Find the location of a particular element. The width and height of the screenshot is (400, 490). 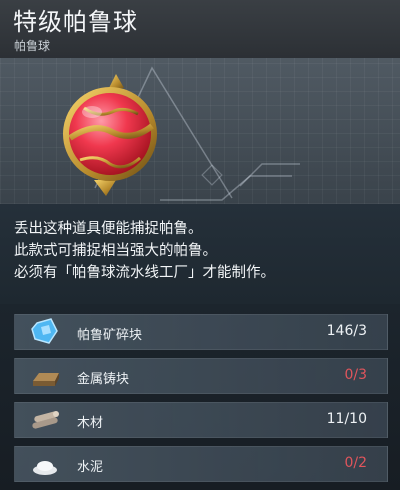

item-category: 帕鲁球 is located at coordinates (32, 46).